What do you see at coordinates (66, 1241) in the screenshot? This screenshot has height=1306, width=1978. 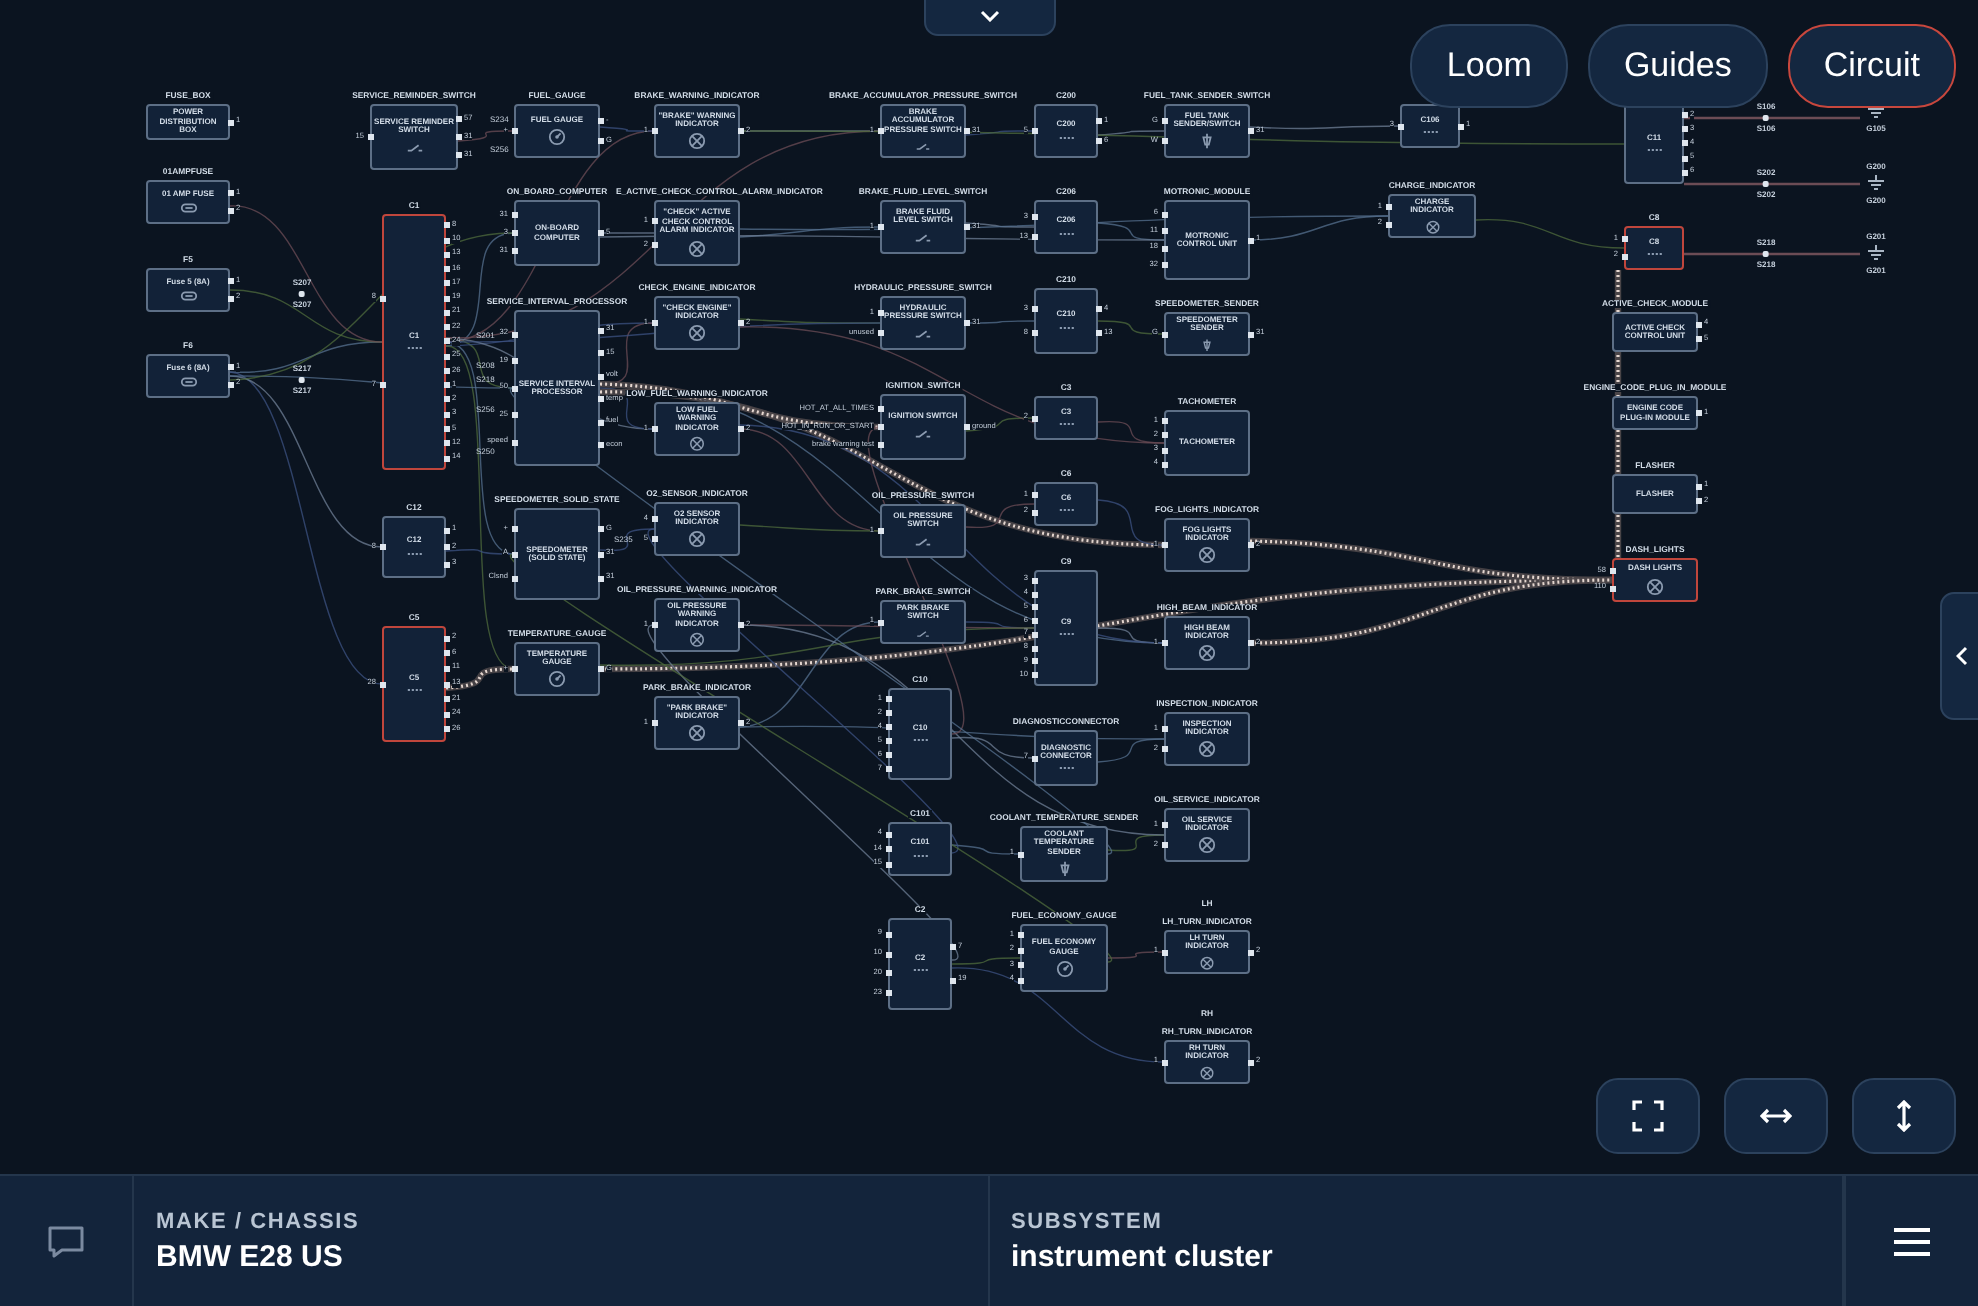 I see `chat-icon` at bounding box center [66, 1241].